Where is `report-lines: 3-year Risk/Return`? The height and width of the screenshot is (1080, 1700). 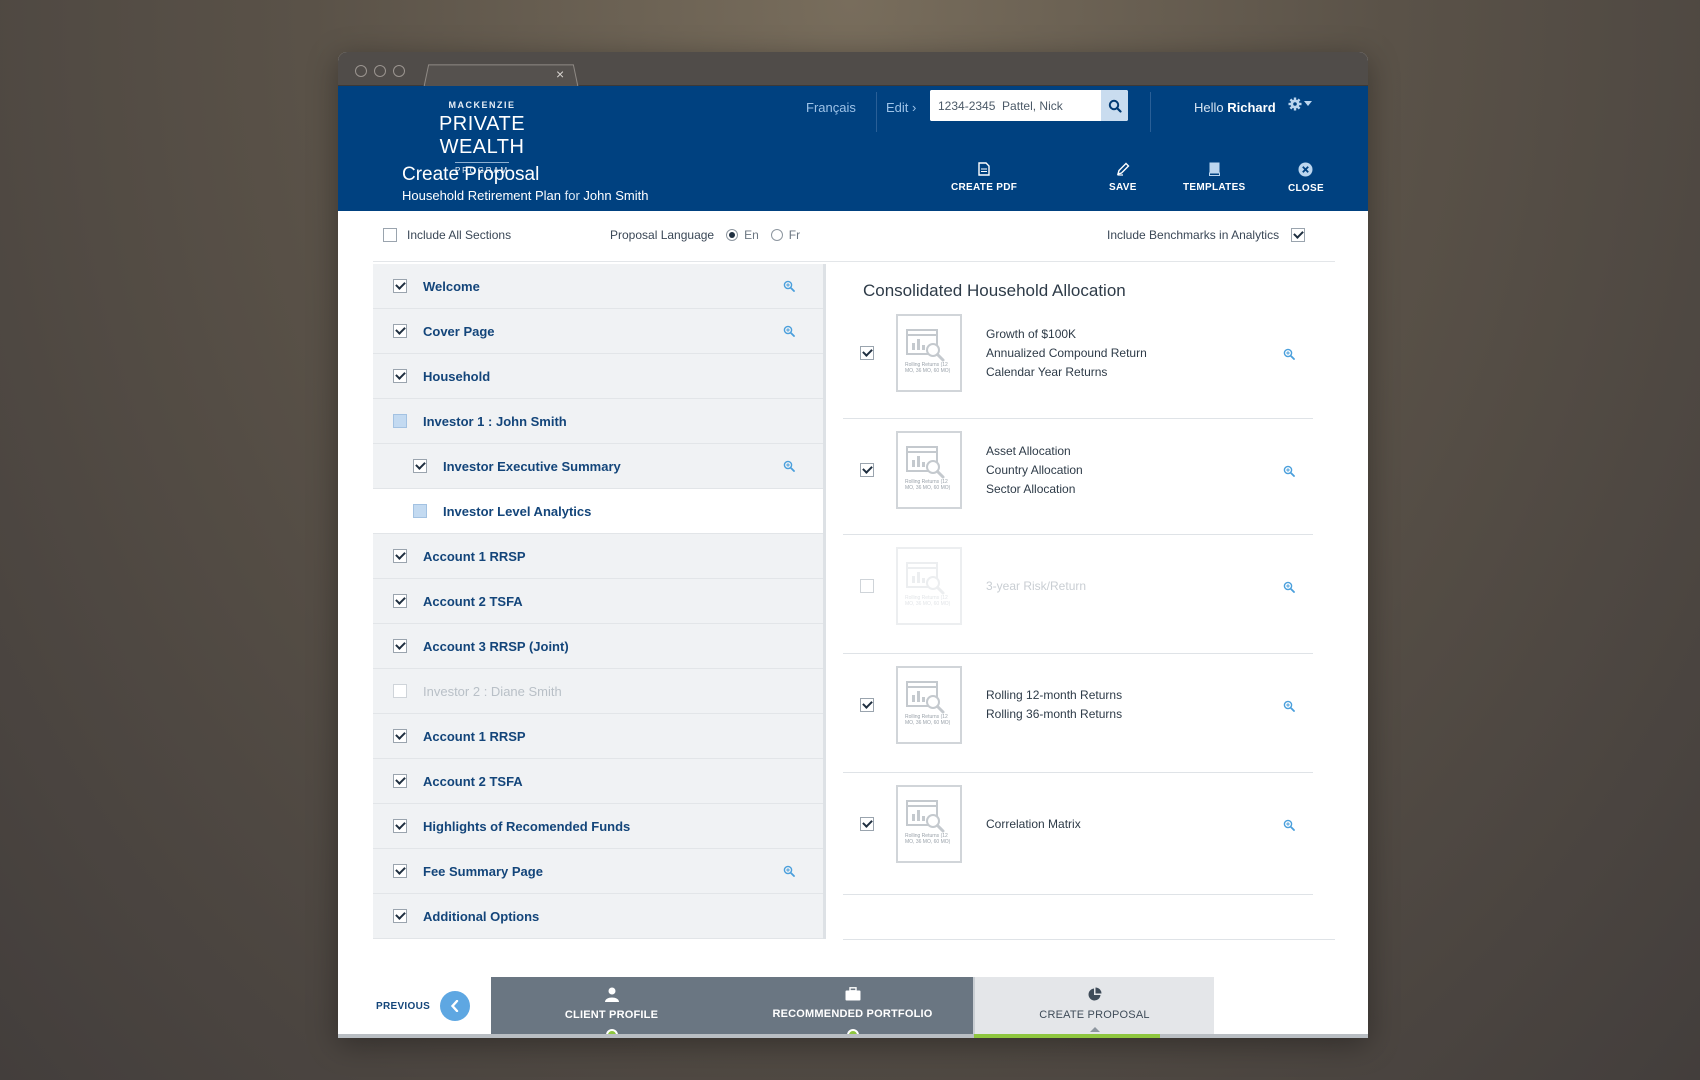 report-lines: 3-year Risk/Return is located at coordinates (1036, 586).